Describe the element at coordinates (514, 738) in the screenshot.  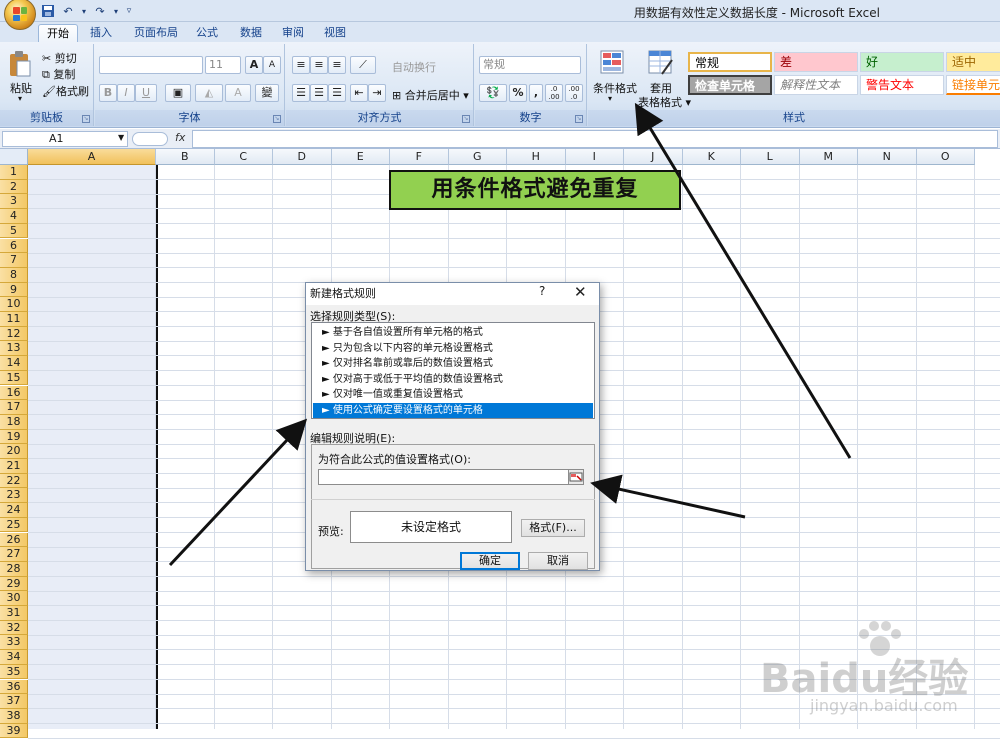
I see `grid-line` at that location.